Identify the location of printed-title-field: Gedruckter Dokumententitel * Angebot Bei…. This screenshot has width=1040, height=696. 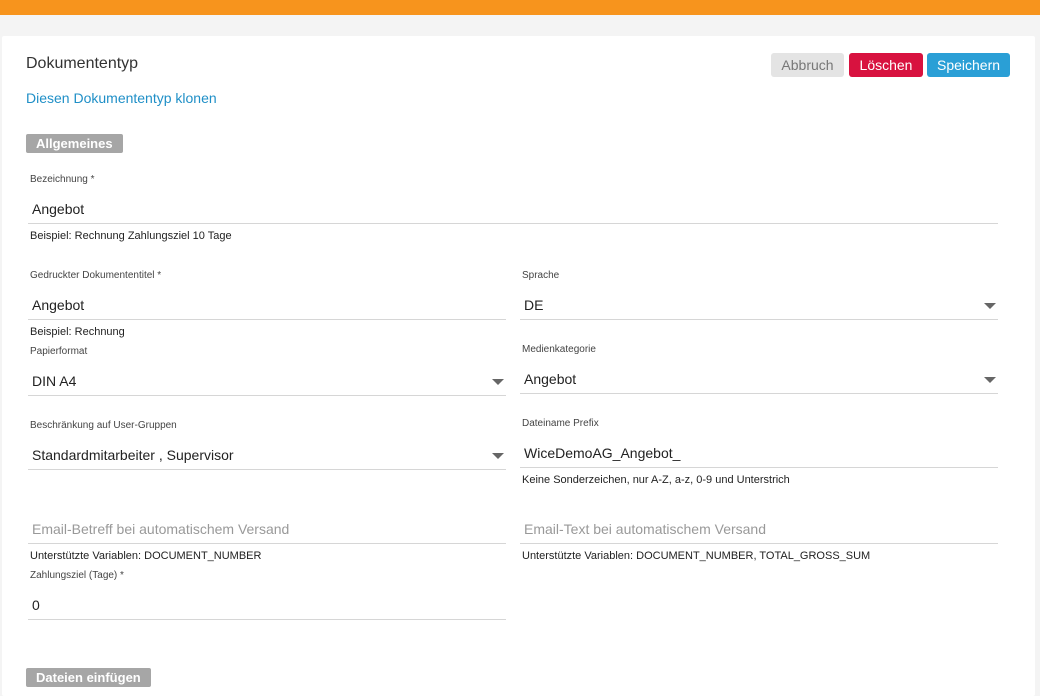
(267, 305).